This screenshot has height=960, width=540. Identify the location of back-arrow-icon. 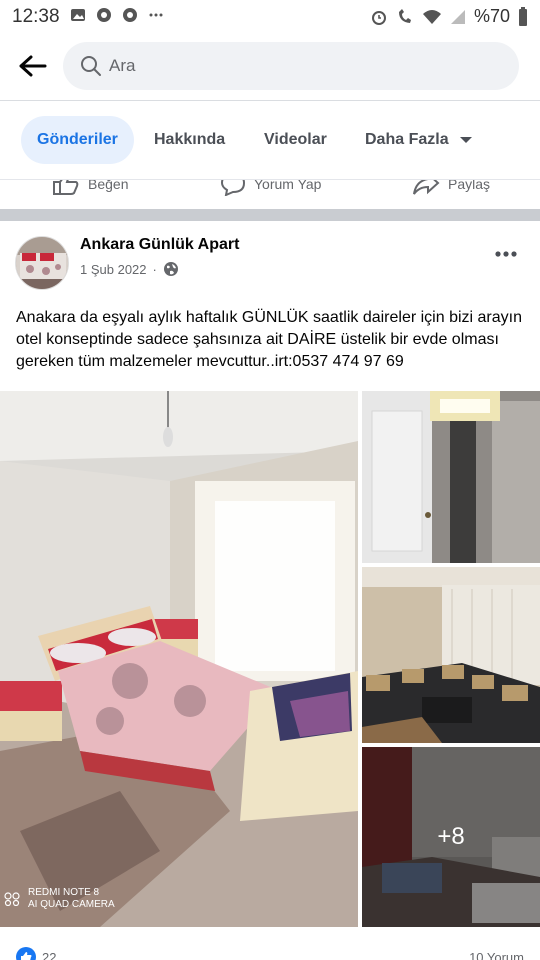
(33, 66).